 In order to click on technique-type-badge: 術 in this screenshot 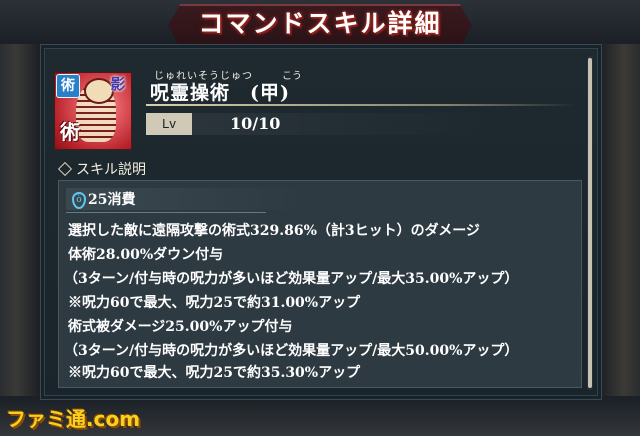, I will do `click(68, 86)`.